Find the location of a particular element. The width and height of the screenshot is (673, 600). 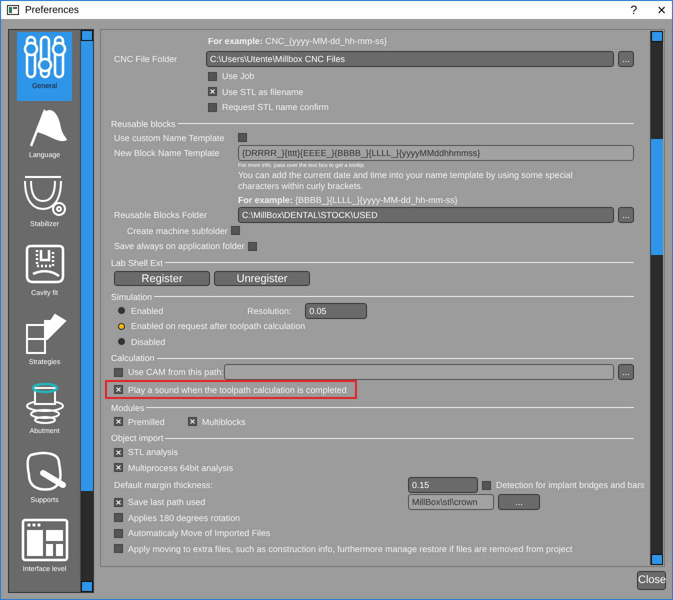

text-field: C:\MillBox\DENTAL\STOCK\USED is located at coordinates (426, 215).